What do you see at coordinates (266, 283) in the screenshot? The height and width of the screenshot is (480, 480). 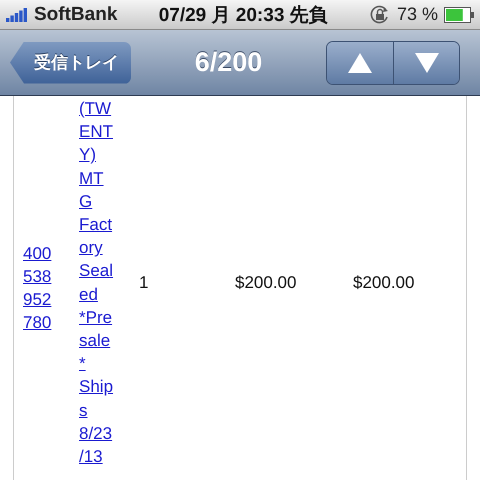 I see `price-cell-text: $200.00` at bounding box center [266, 283].